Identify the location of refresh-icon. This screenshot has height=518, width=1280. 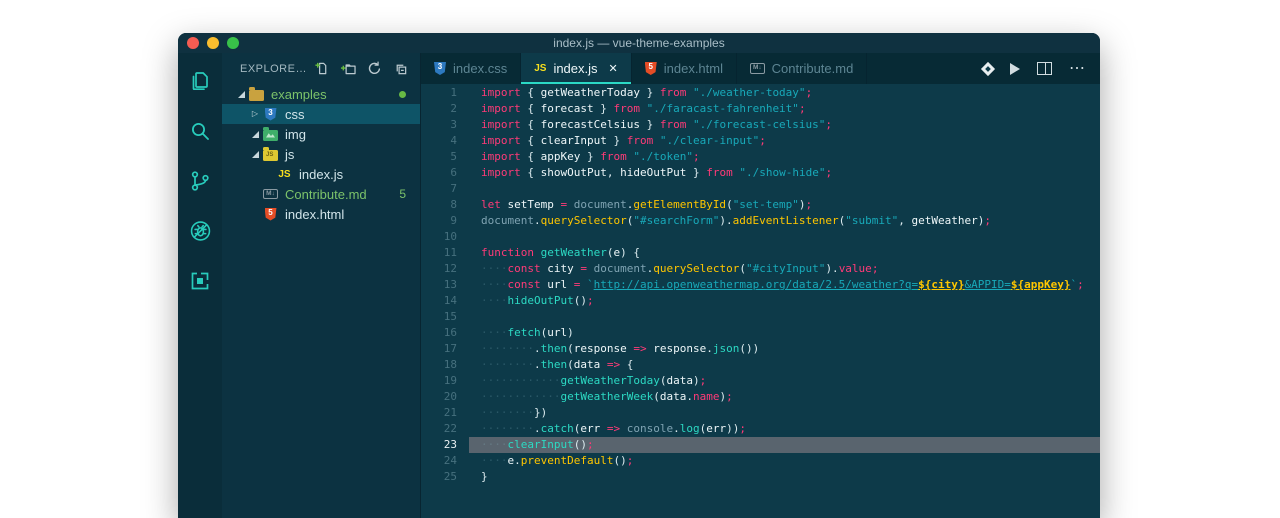
(374, 68).